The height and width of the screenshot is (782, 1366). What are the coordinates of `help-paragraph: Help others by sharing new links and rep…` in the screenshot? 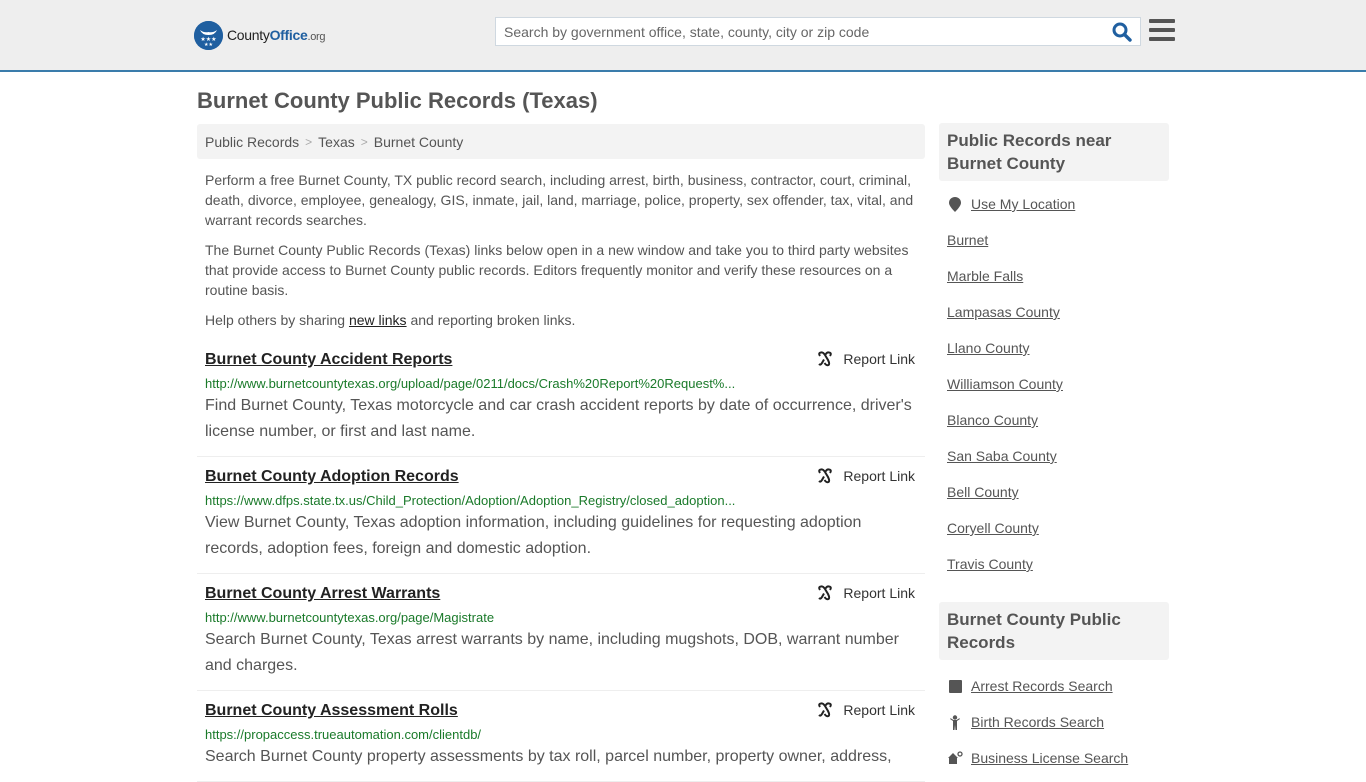 It's located at (390, 320).